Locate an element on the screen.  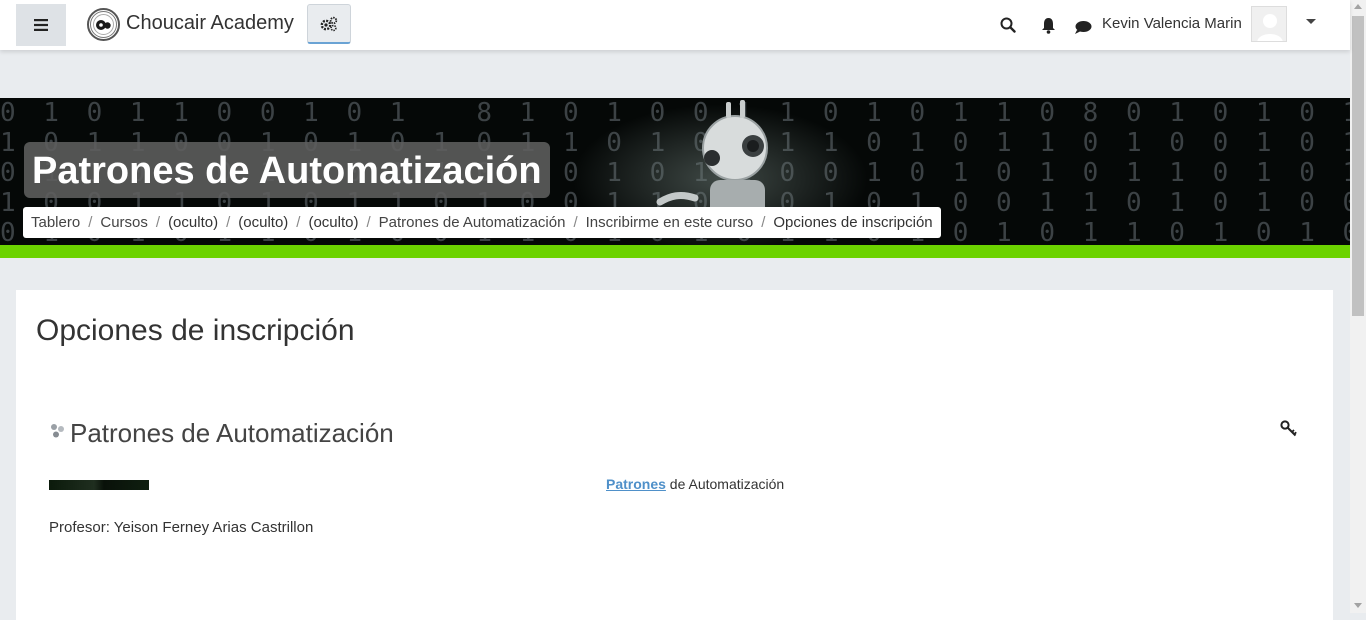
breadcrumb-item-cursos: Cursos is located at coordinates (124, 222).